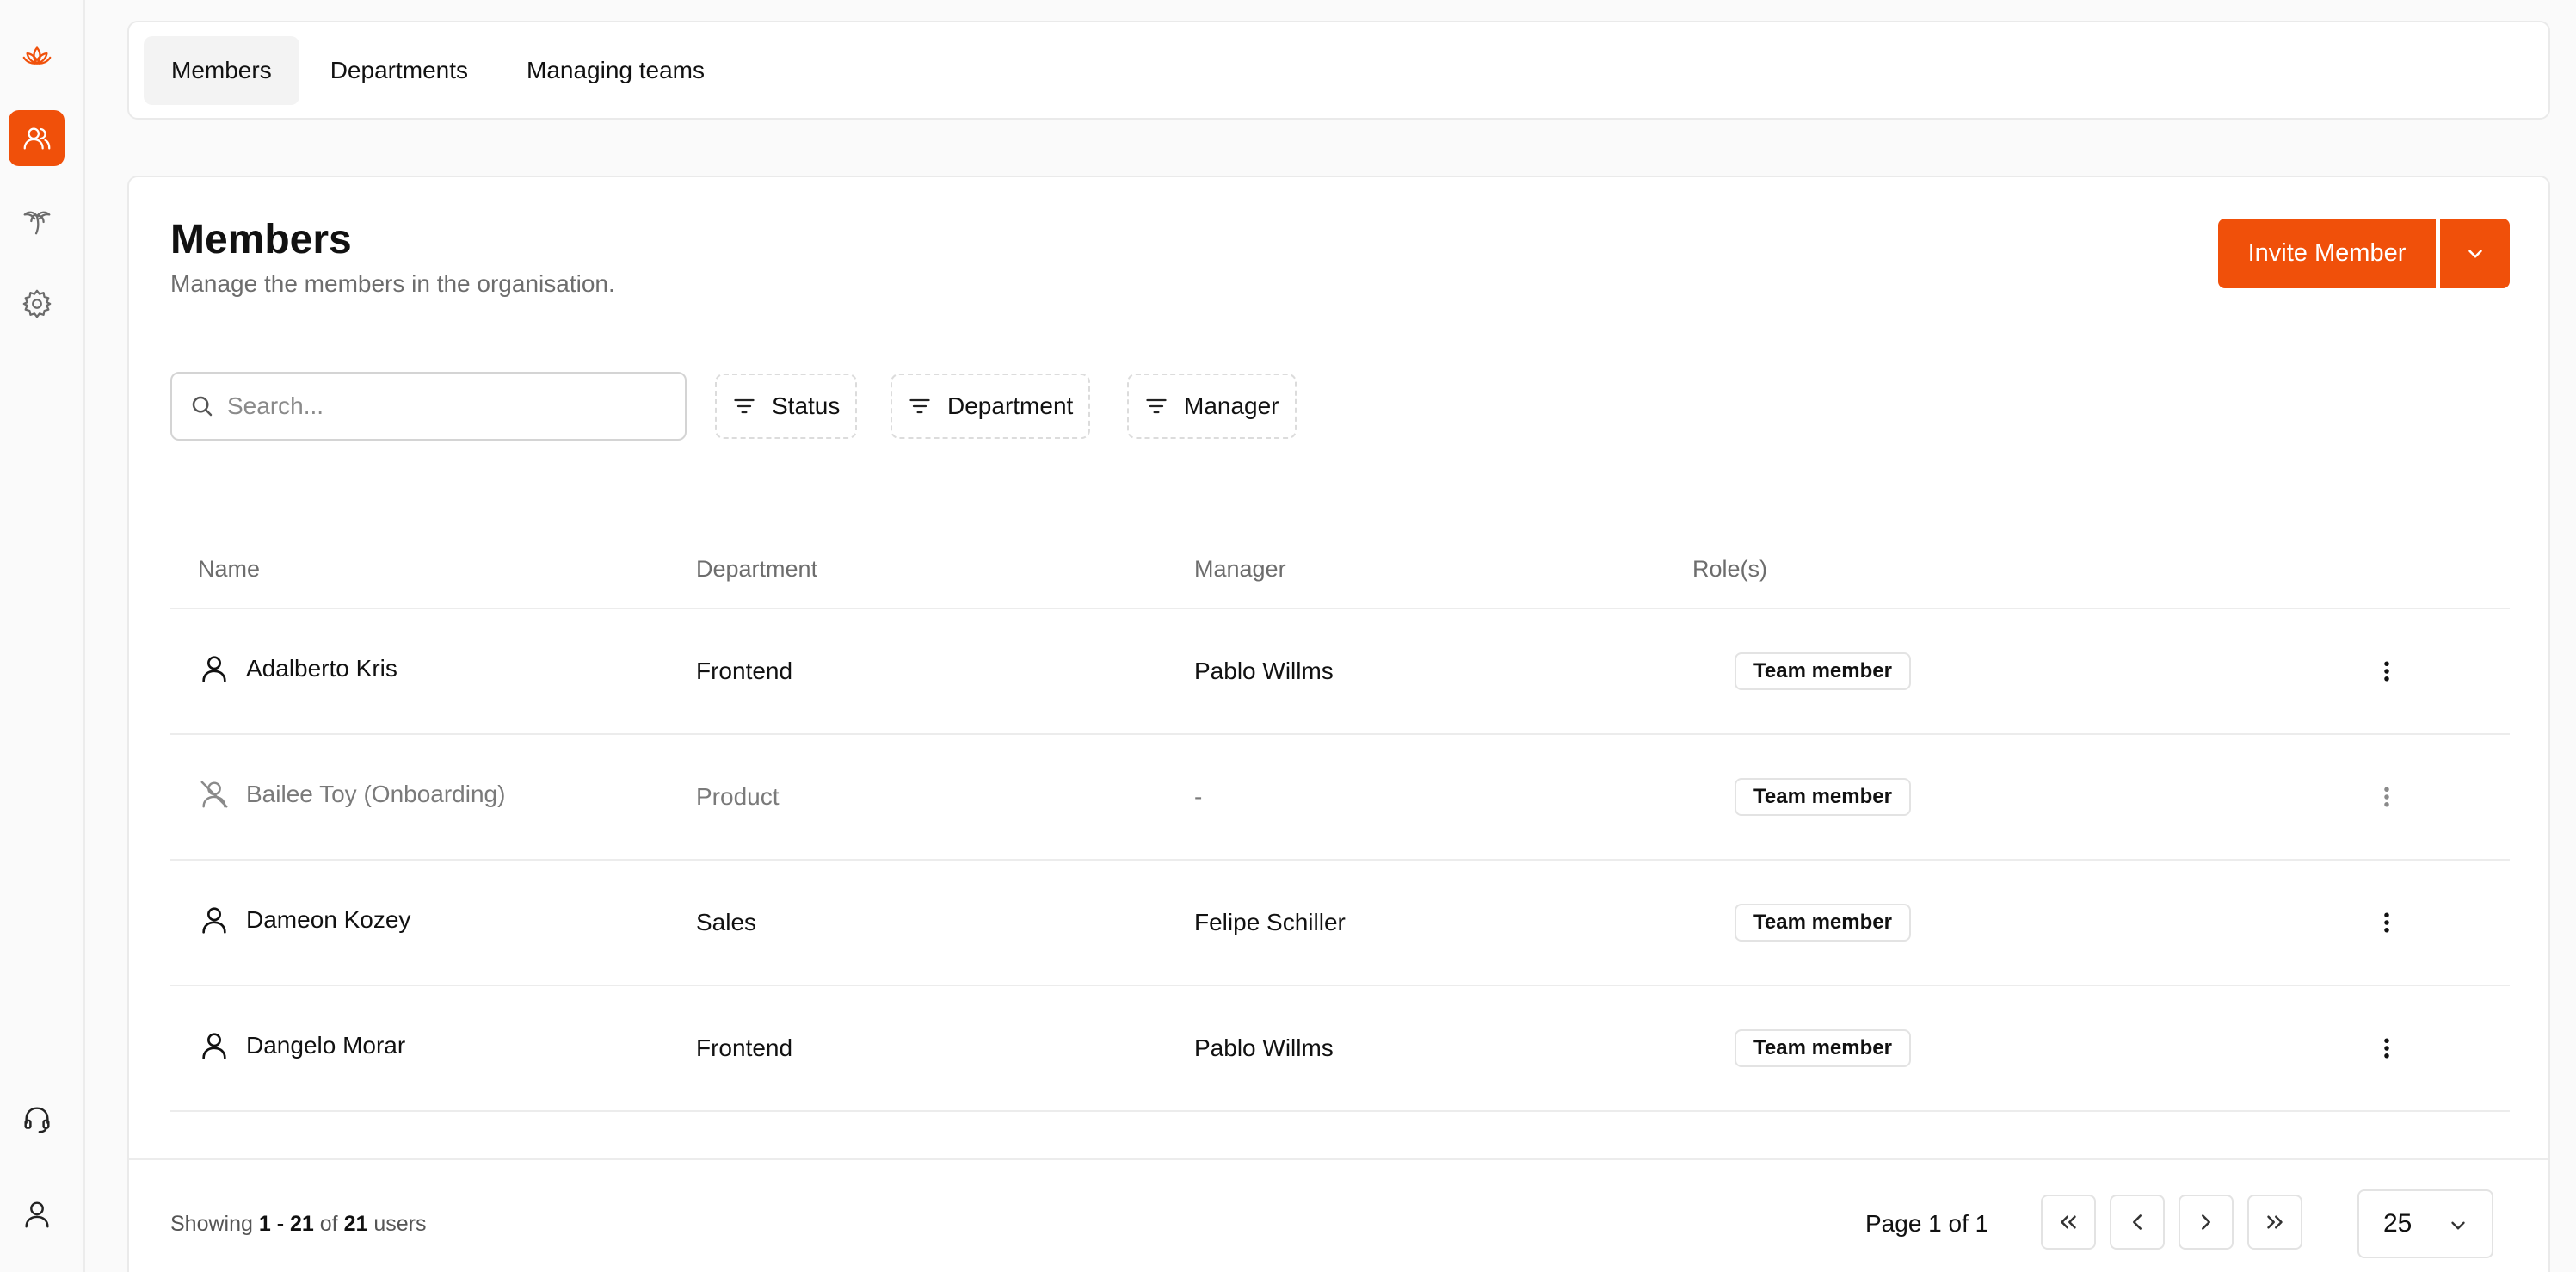 This screenshot has height=1272, width=2576. What do you see at coordinates (807, 405) in the screenshot?
I see `filter-status-label: Status` at bounding box center [807, 405].